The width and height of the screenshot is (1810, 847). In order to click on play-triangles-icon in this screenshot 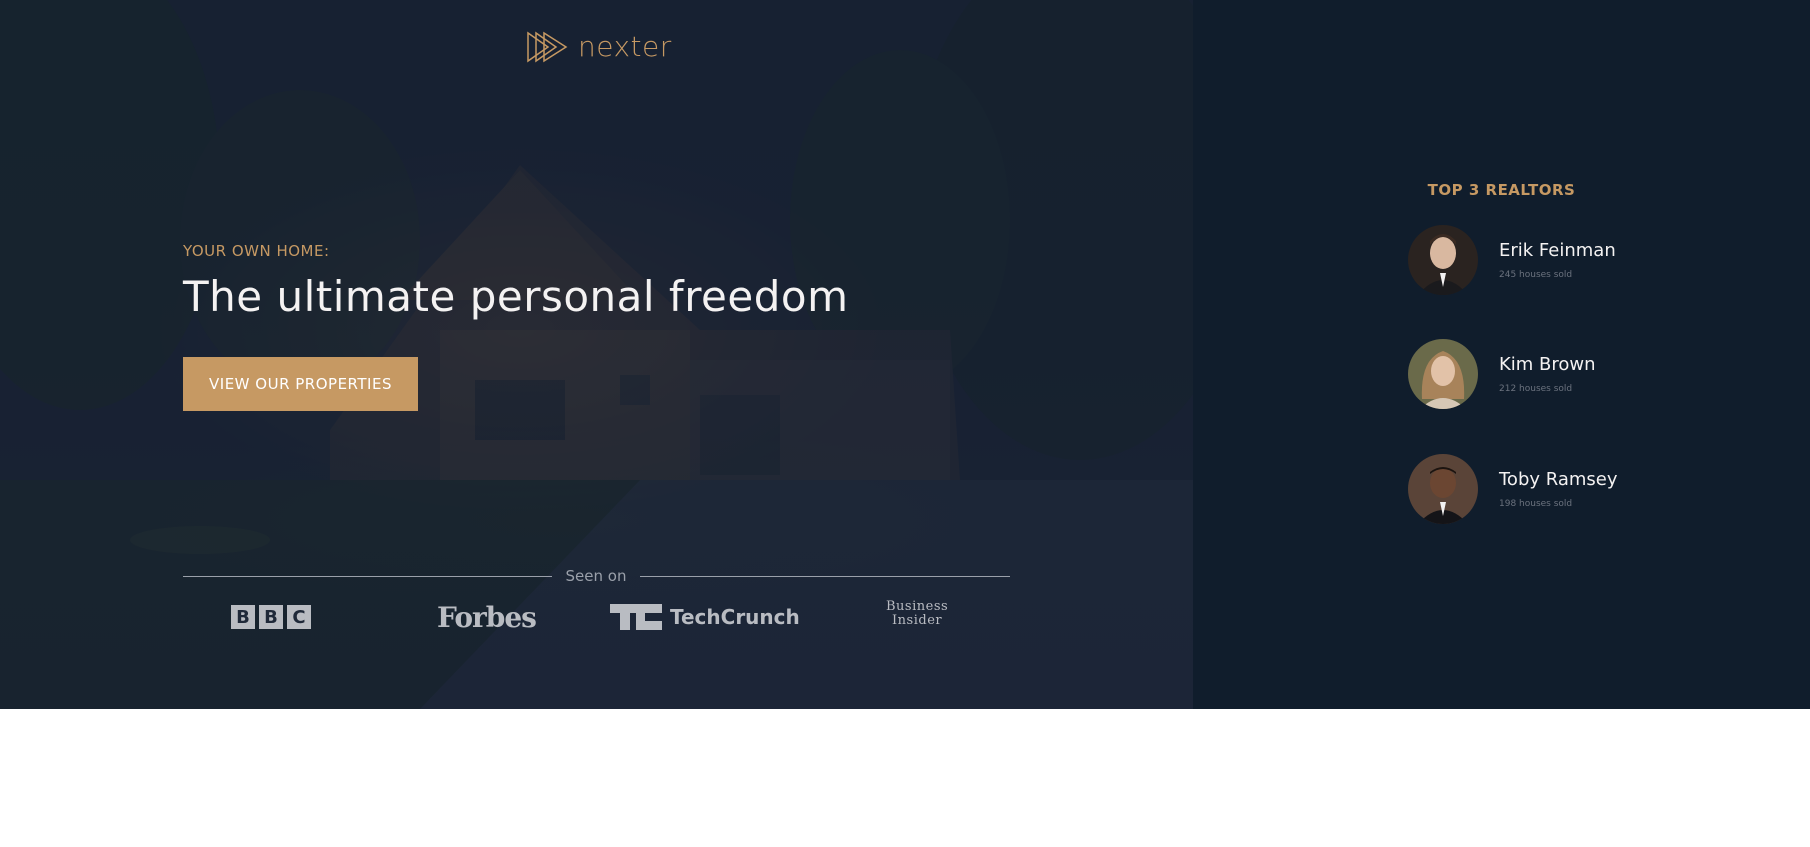, I will do `click(547, 46)`.